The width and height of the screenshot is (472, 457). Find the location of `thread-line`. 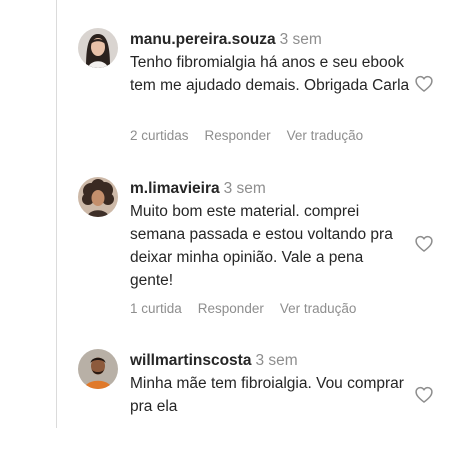

thread-line is located at coordinates (56, 214).